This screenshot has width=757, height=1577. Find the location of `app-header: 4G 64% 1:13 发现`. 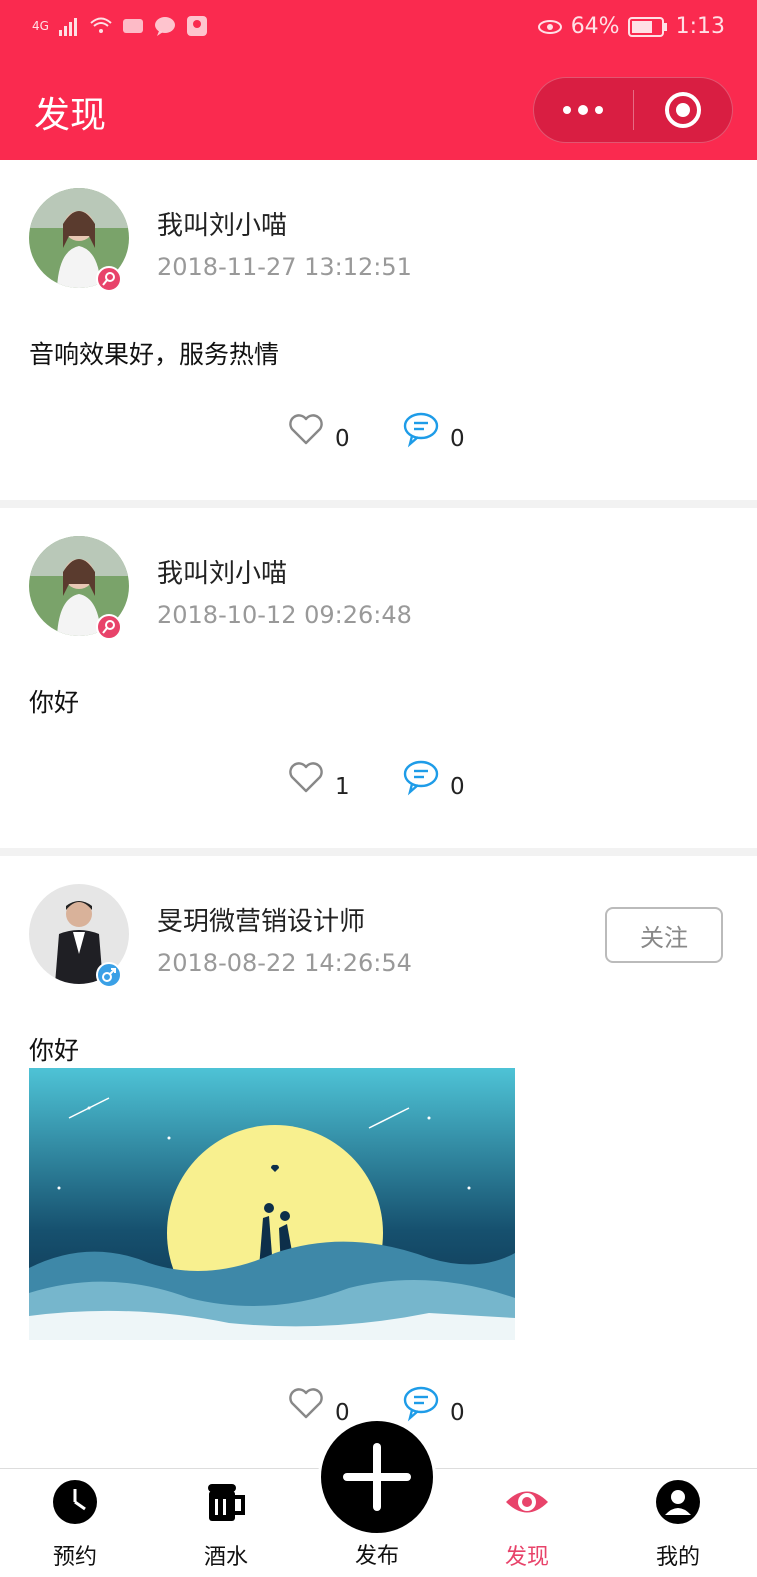

app-header: 4G 64% 1:13 发现 is located at coordinates (378, 80).